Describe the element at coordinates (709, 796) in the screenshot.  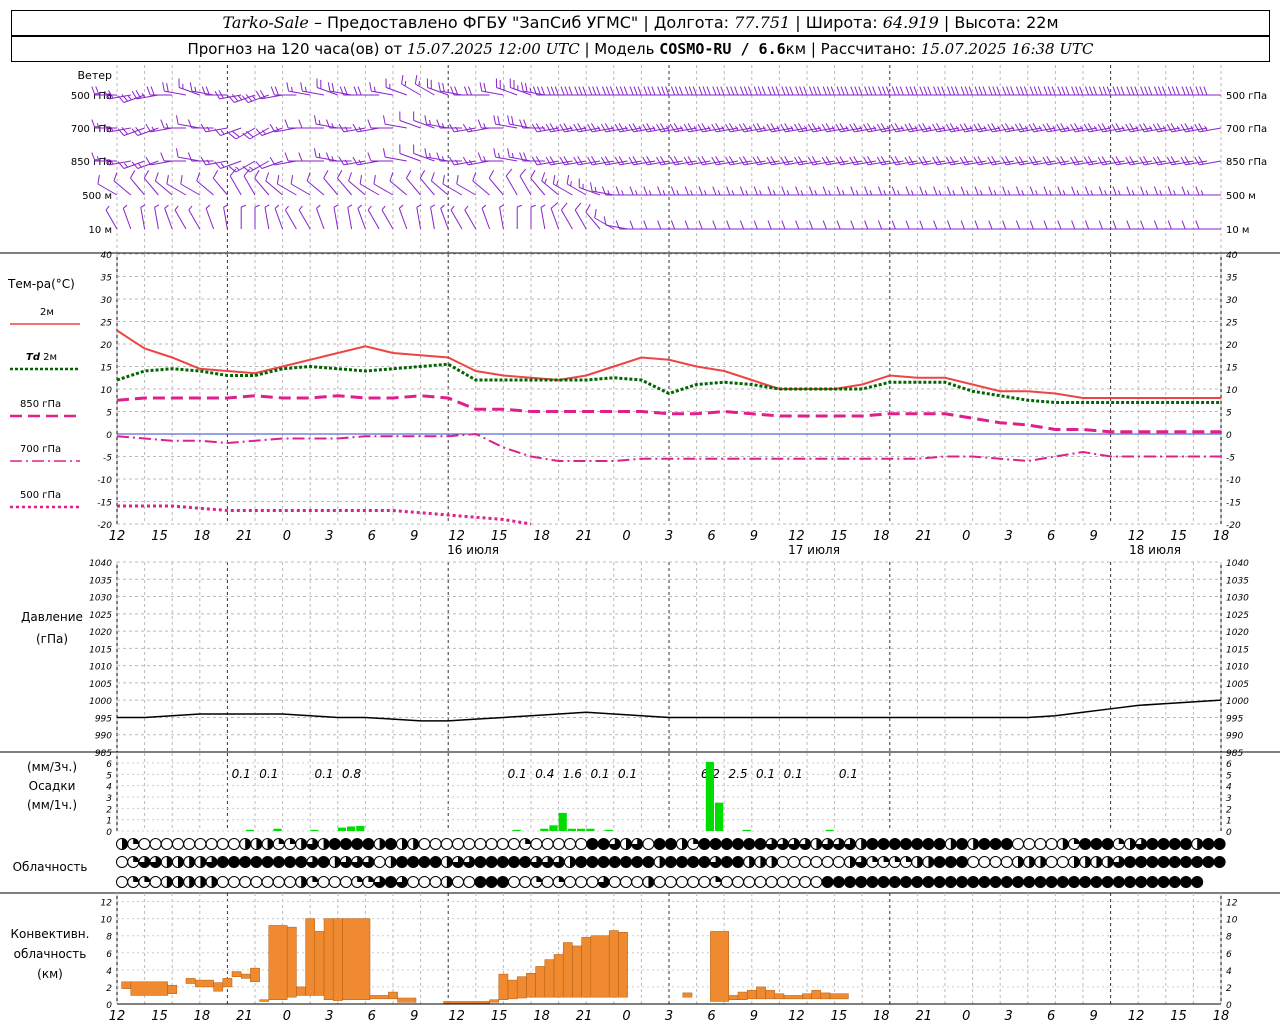
I see `precip-bar` at that location.